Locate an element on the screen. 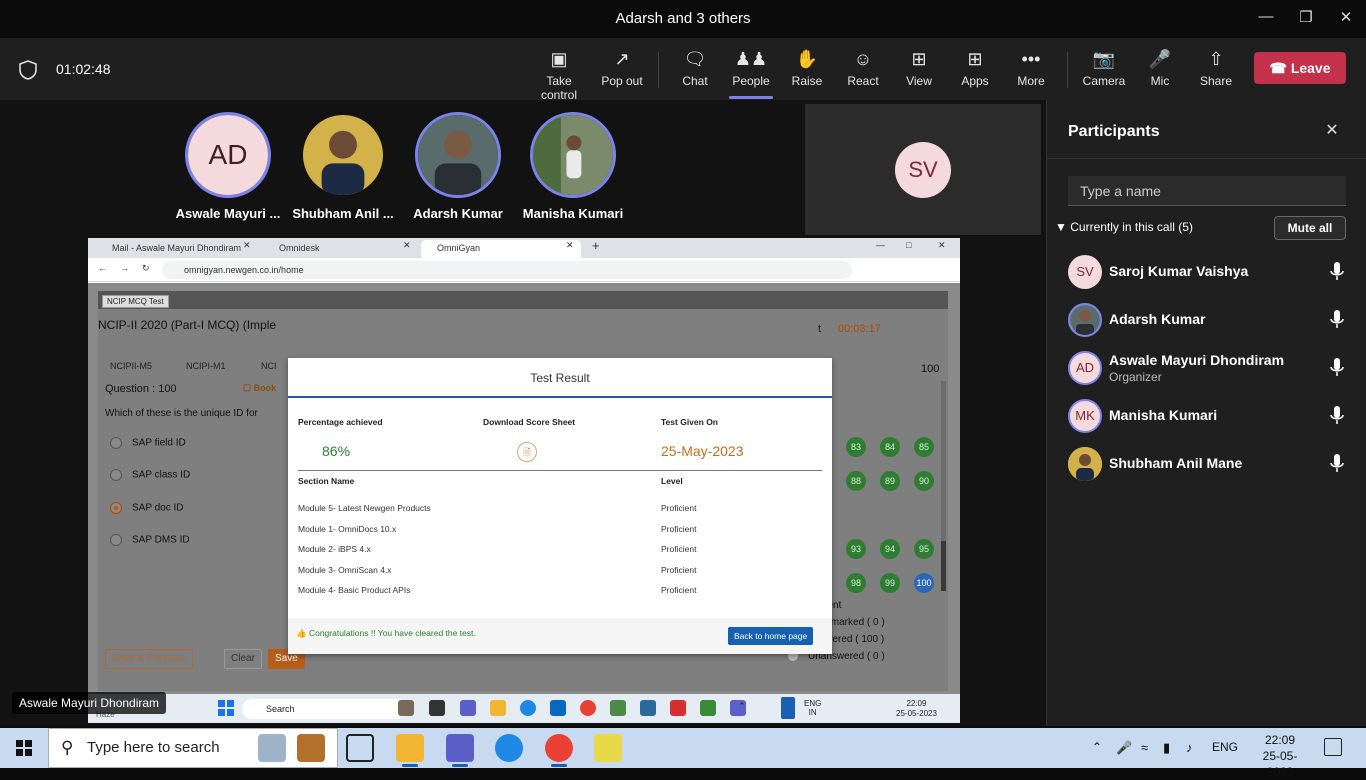  participant-row: Shubham Anil Mane is located at coordinates (1213, 464).